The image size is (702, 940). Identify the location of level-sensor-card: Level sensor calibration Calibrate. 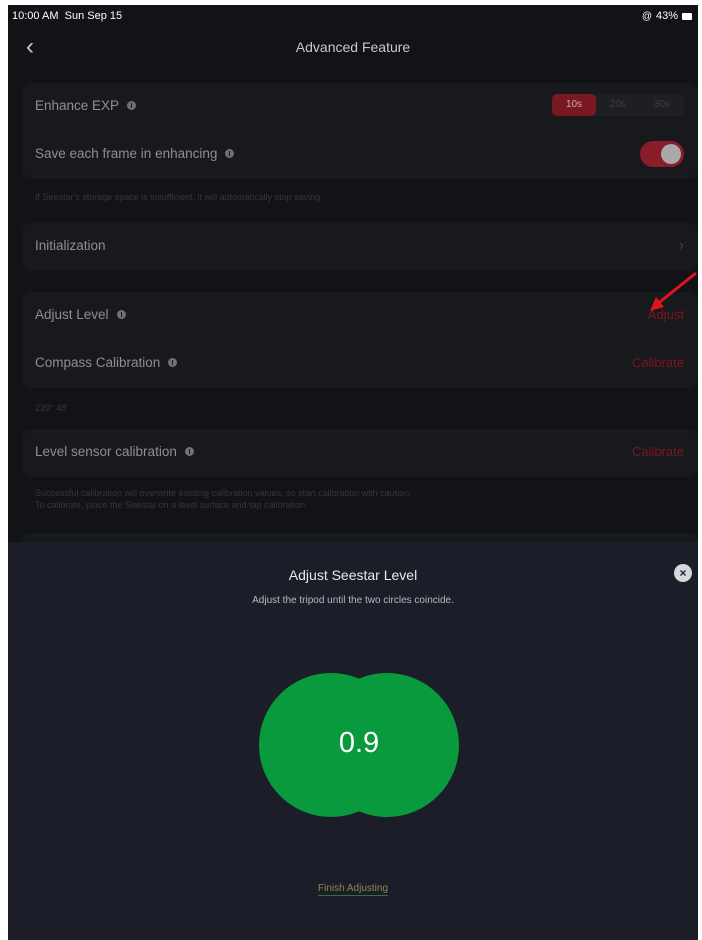
(360, 453).